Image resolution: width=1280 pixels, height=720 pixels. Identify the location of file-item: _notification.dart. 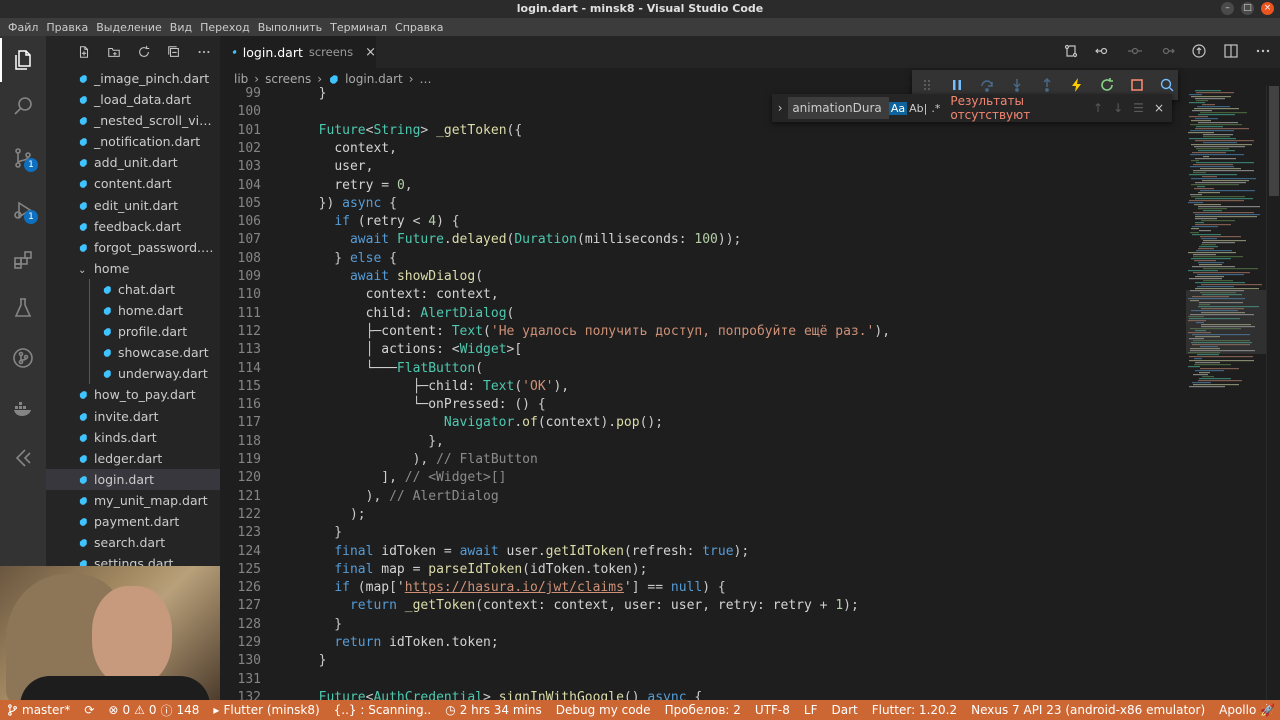
(133, 141).